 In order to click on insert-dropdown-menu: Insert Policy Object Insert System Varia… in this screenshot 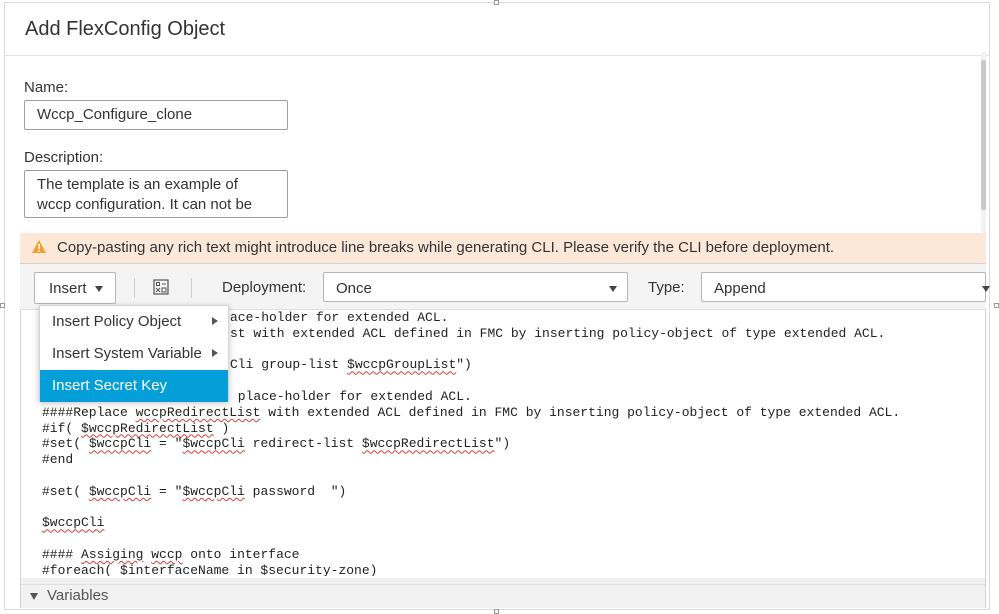, I will do `click(134, 353)`.